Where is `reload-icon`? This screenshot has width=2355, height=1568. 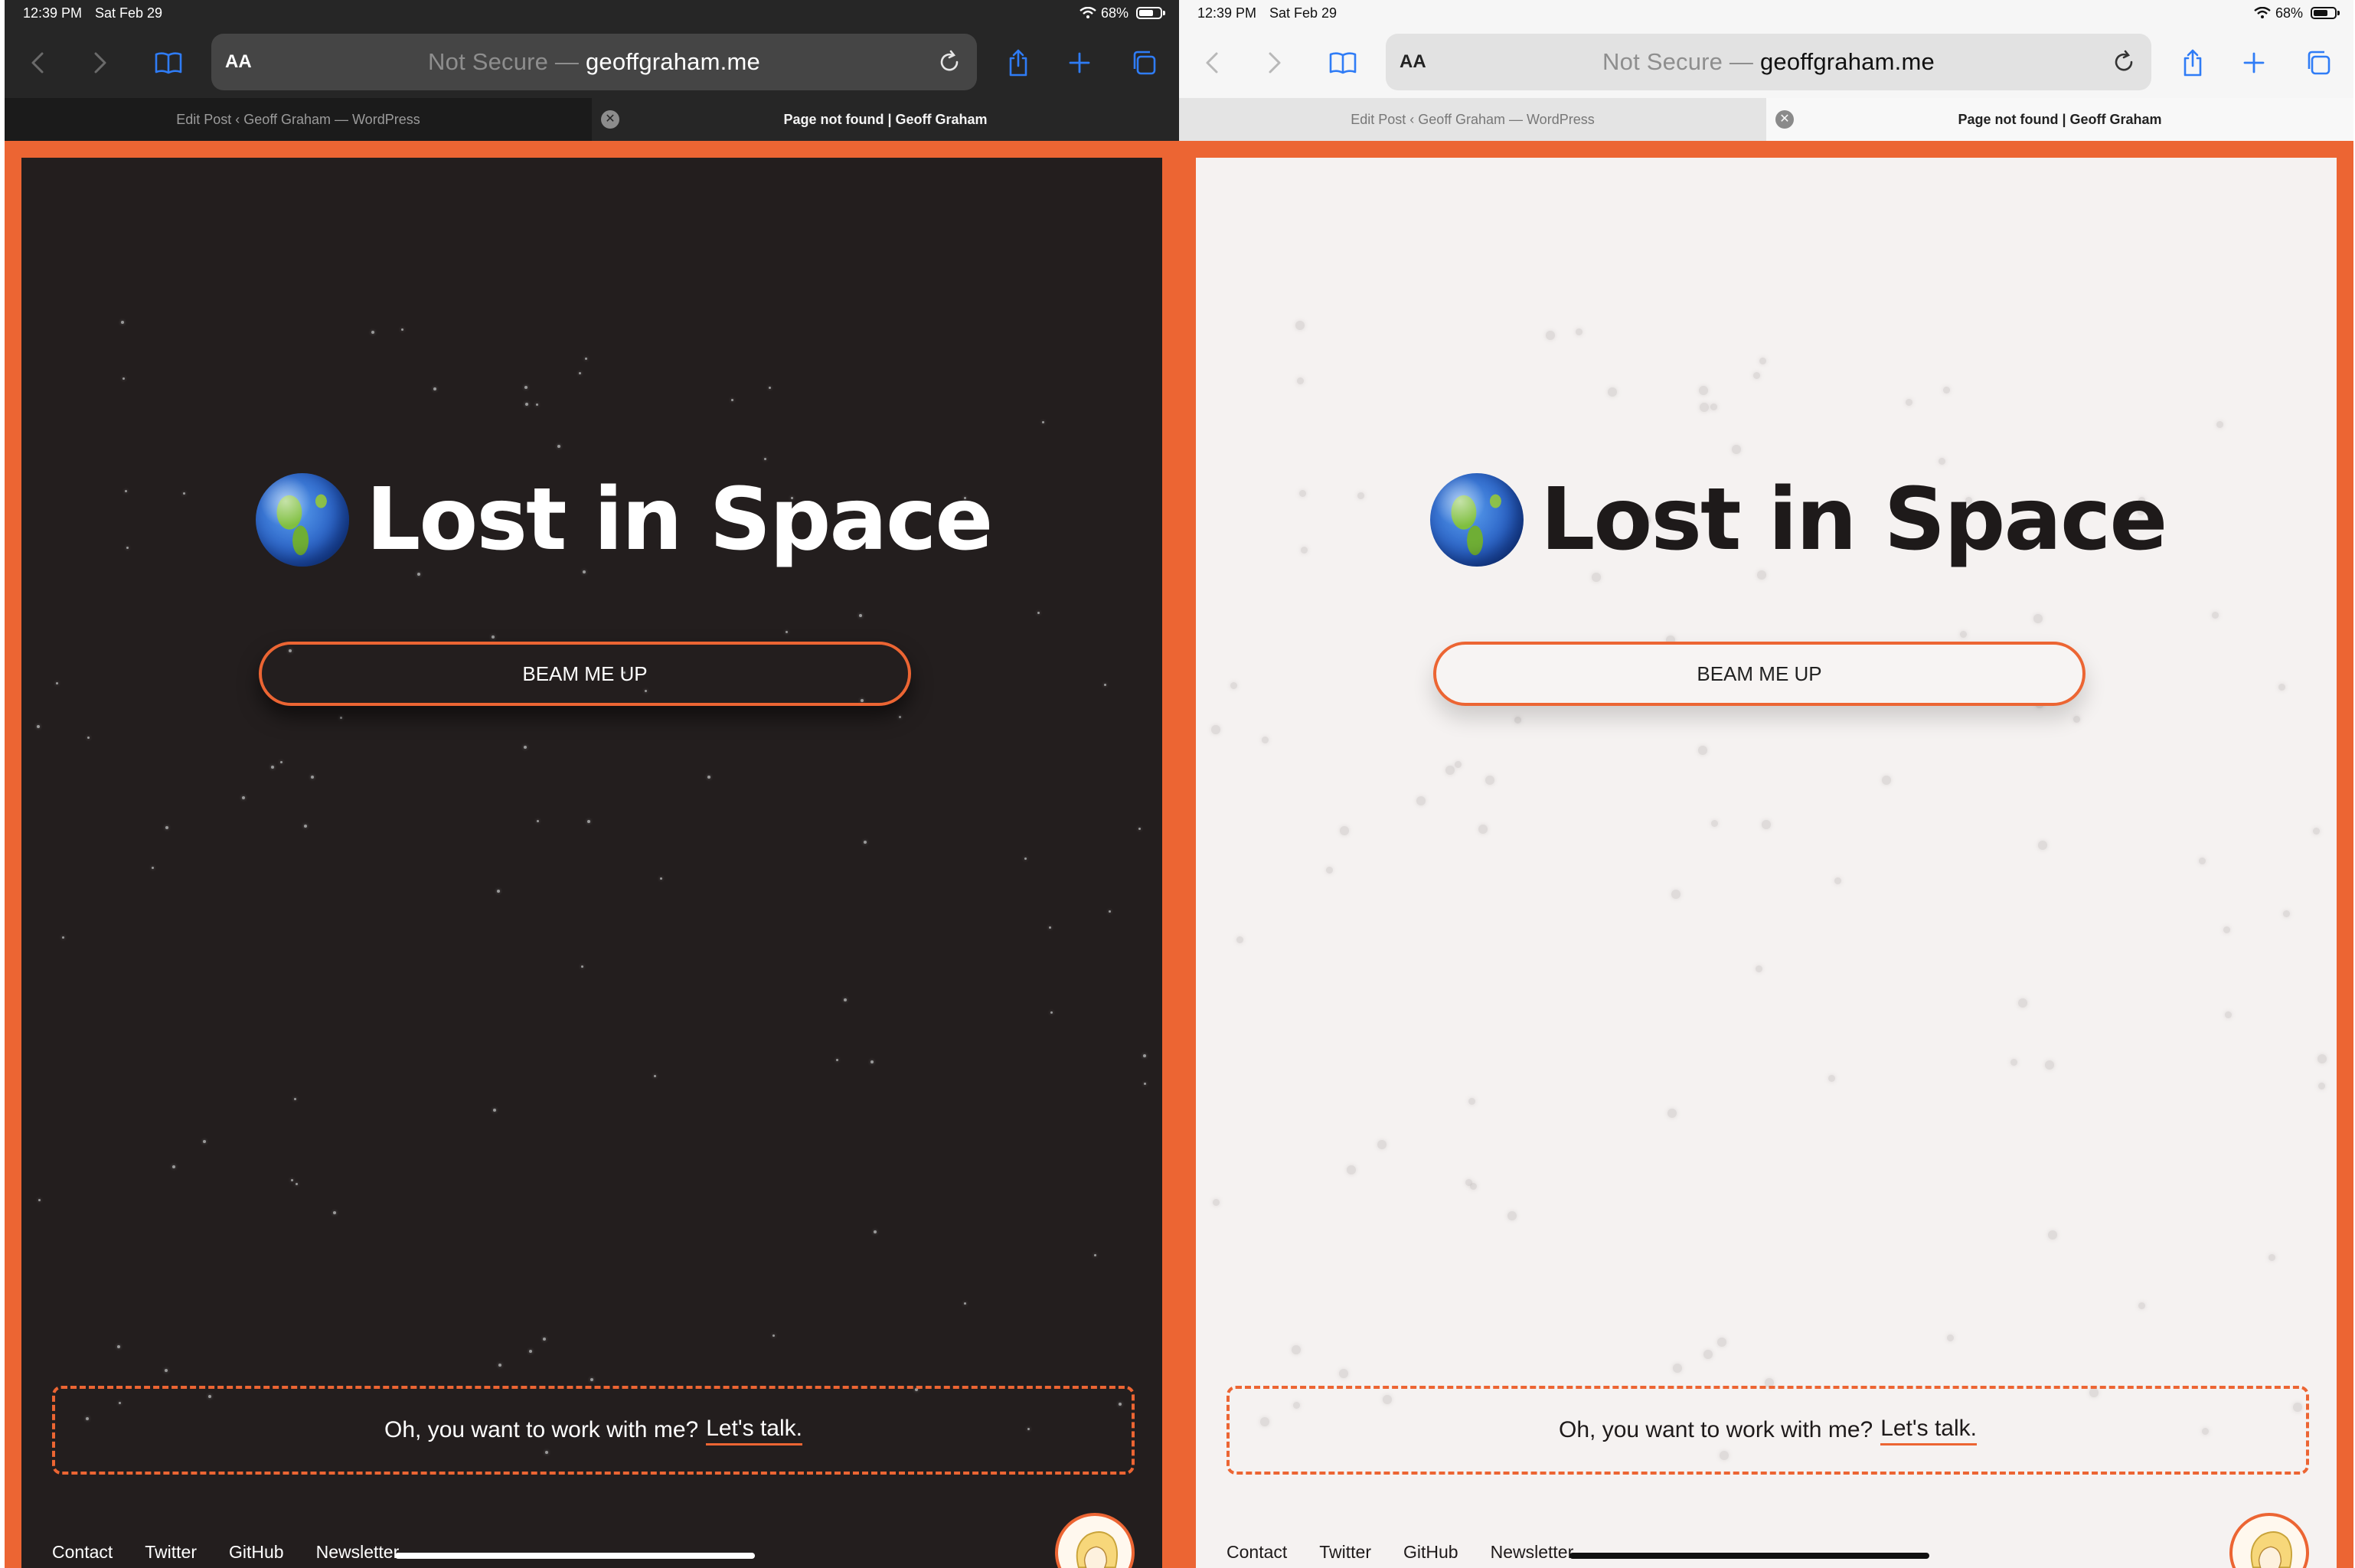
reload-icon is located at coordinates (949, 60).